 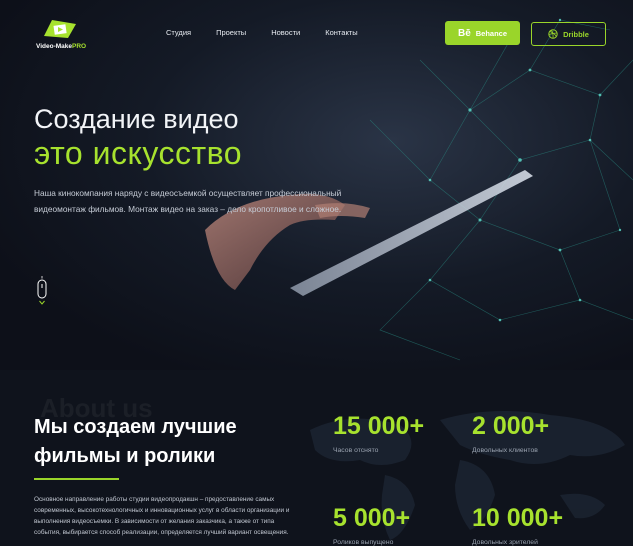 I want to click on logo: Video-MakePRO, so click(x=66, y=36).